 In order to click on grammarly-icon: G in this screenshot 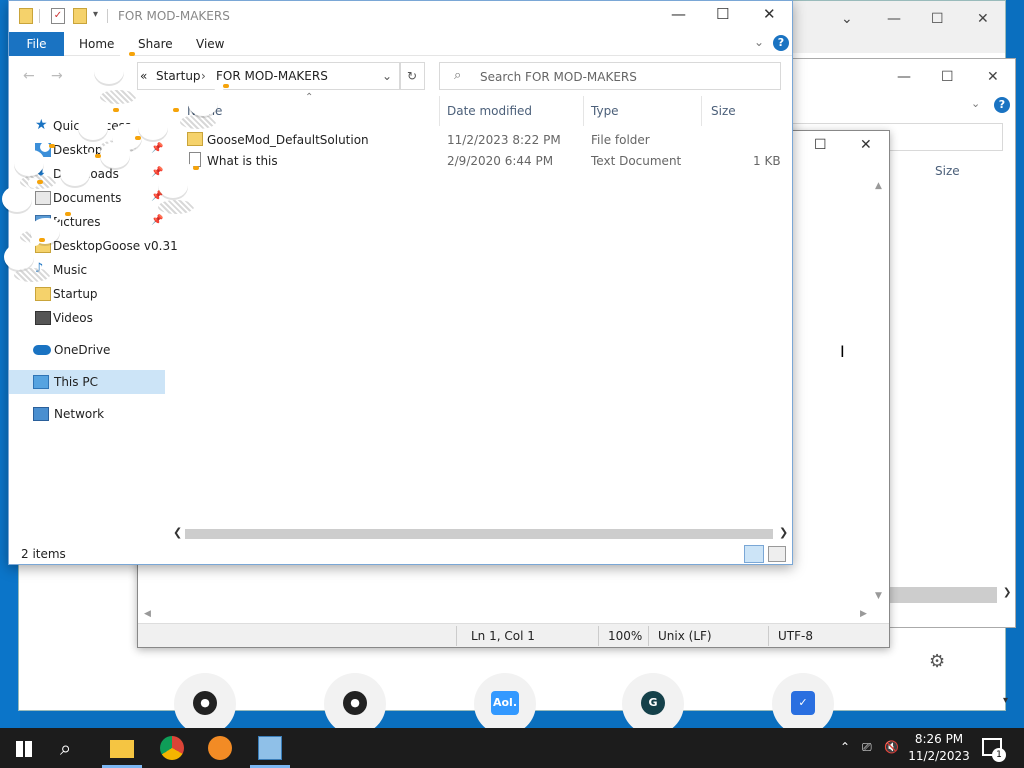, I will do `click(653, 703)`.